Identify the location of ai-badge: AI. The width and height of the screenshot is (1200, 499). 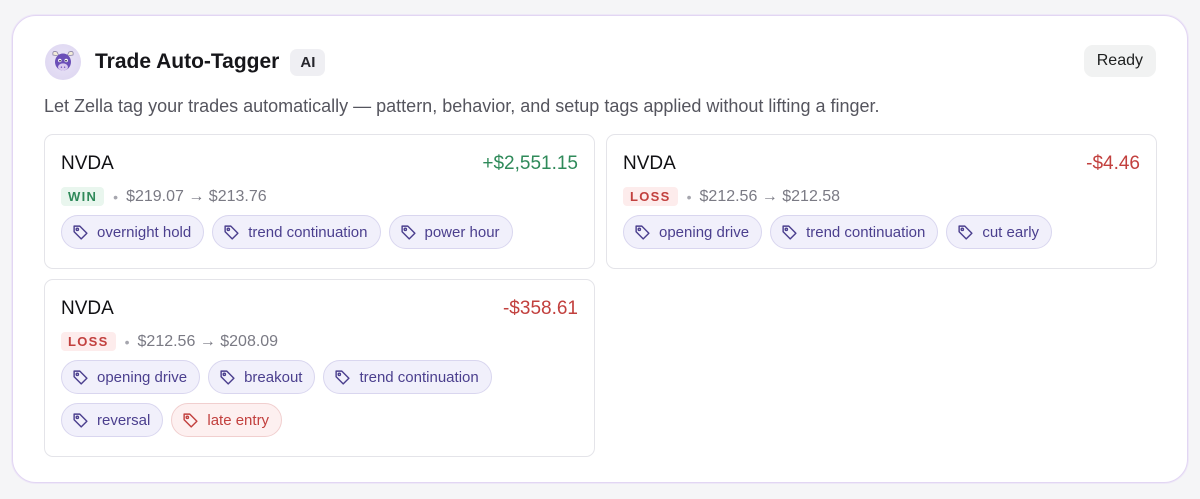
(308, 62).